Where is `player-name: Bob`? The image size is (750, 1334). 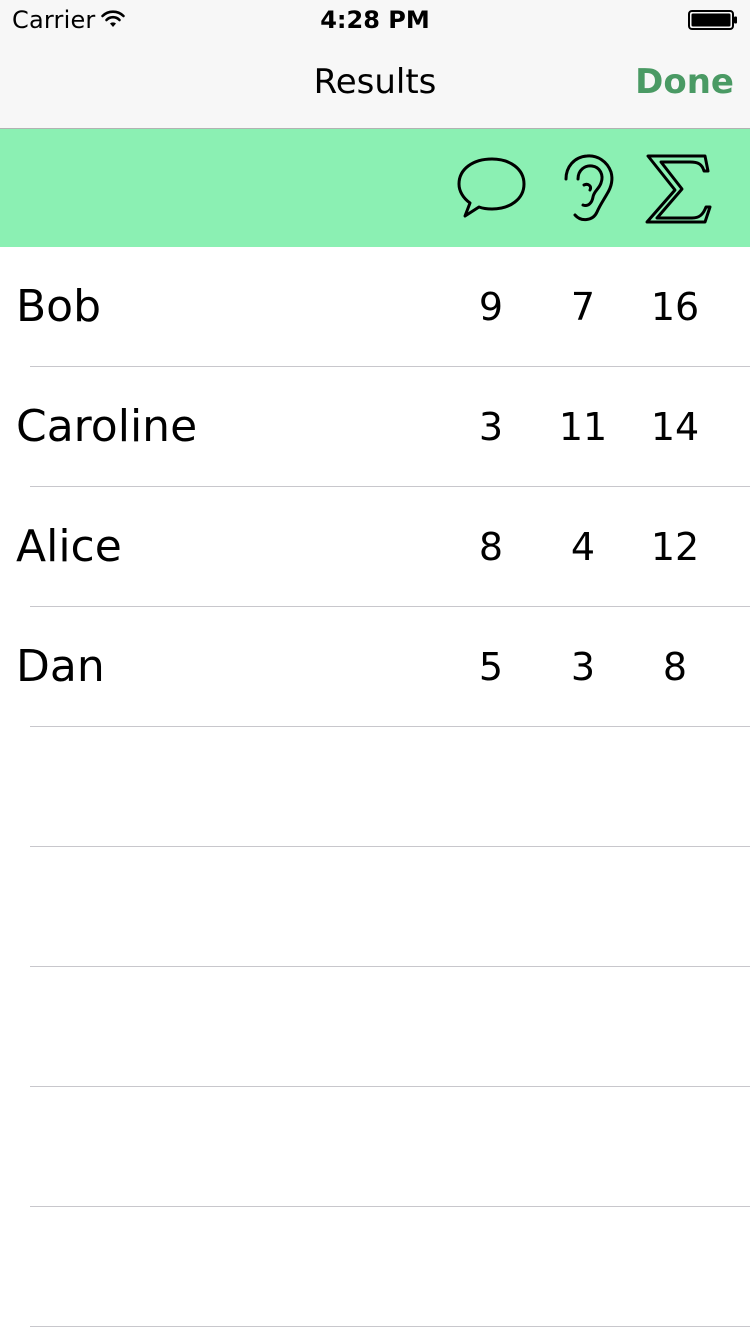 player-name: Bob is located at coordinates (59, 306).